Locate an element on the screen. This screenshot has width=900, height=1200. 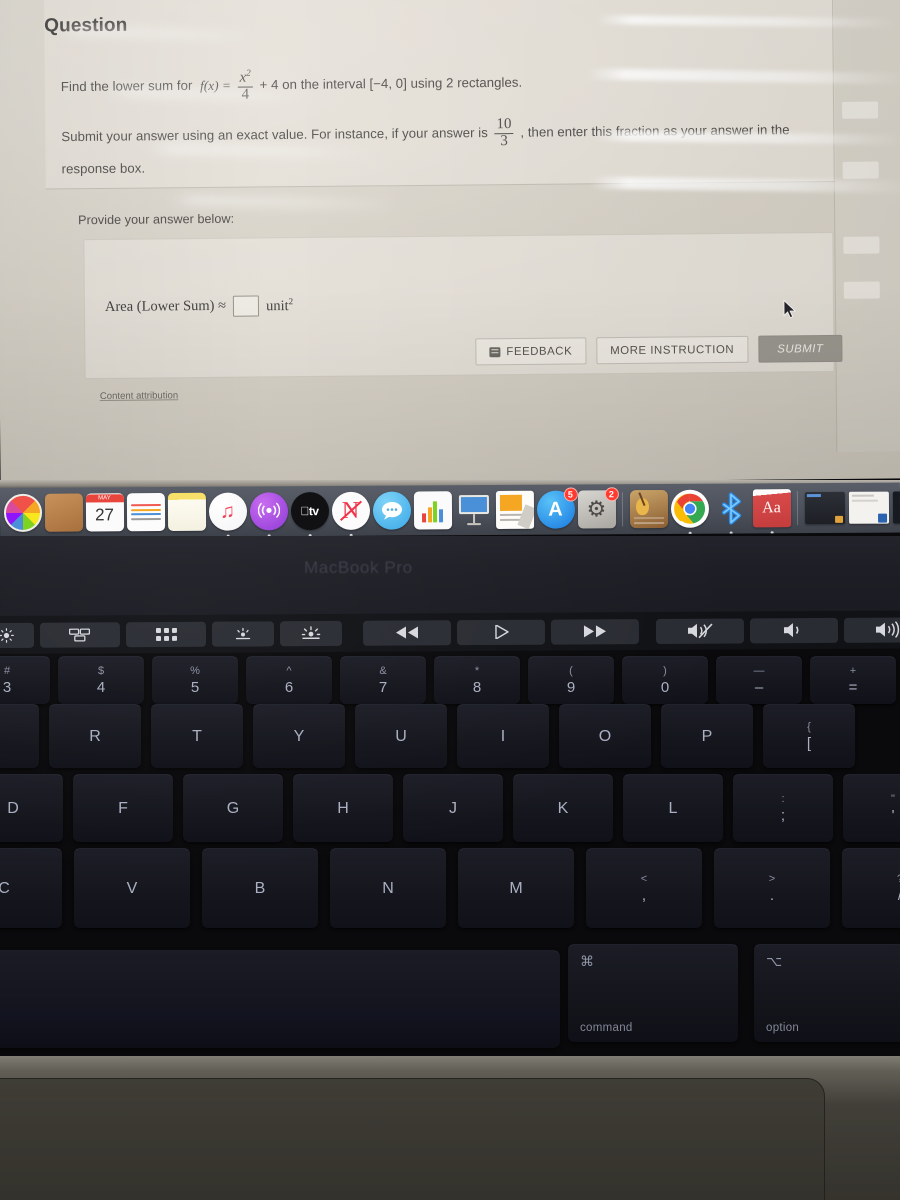
key-space is located at coordinates (280, 999).